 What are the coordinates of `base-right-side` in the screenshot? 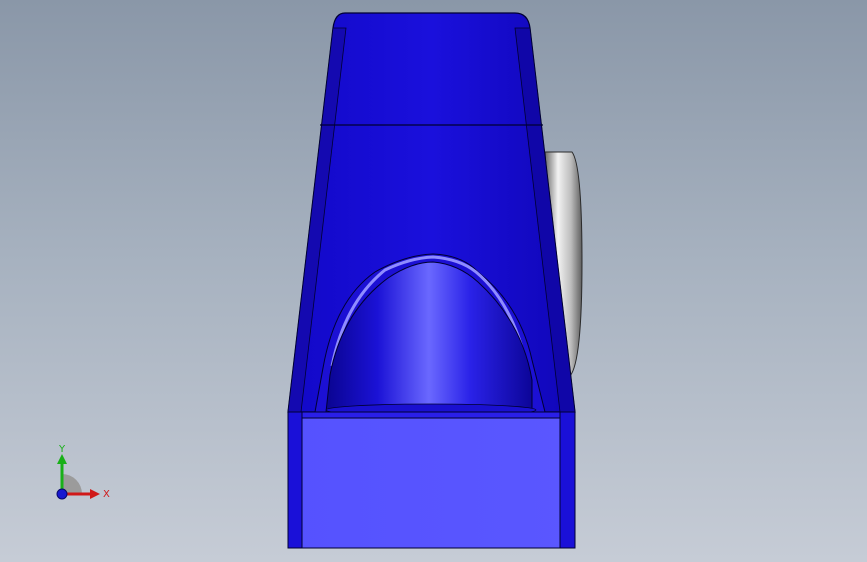 It's located at (567, 480).